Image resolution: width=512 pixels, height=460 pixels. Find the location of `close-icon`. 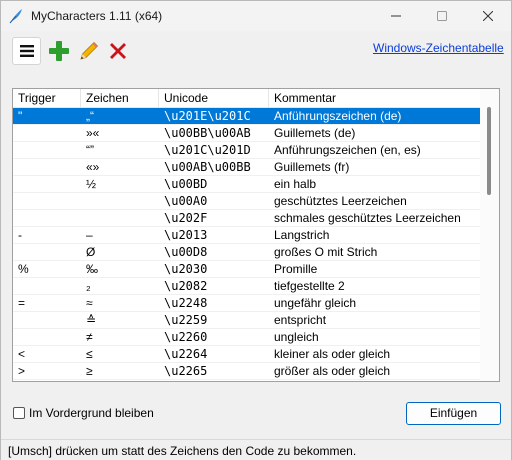

close-icon is located at coordinates (488, 16).